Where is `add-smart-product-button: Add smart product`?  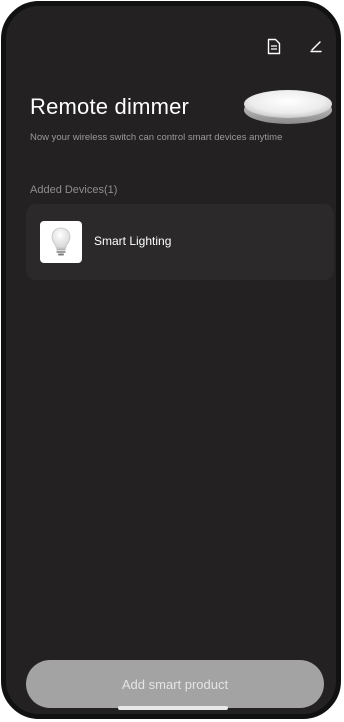 add-smart-product-button: Add smart product is located at coordinates (175, 684).